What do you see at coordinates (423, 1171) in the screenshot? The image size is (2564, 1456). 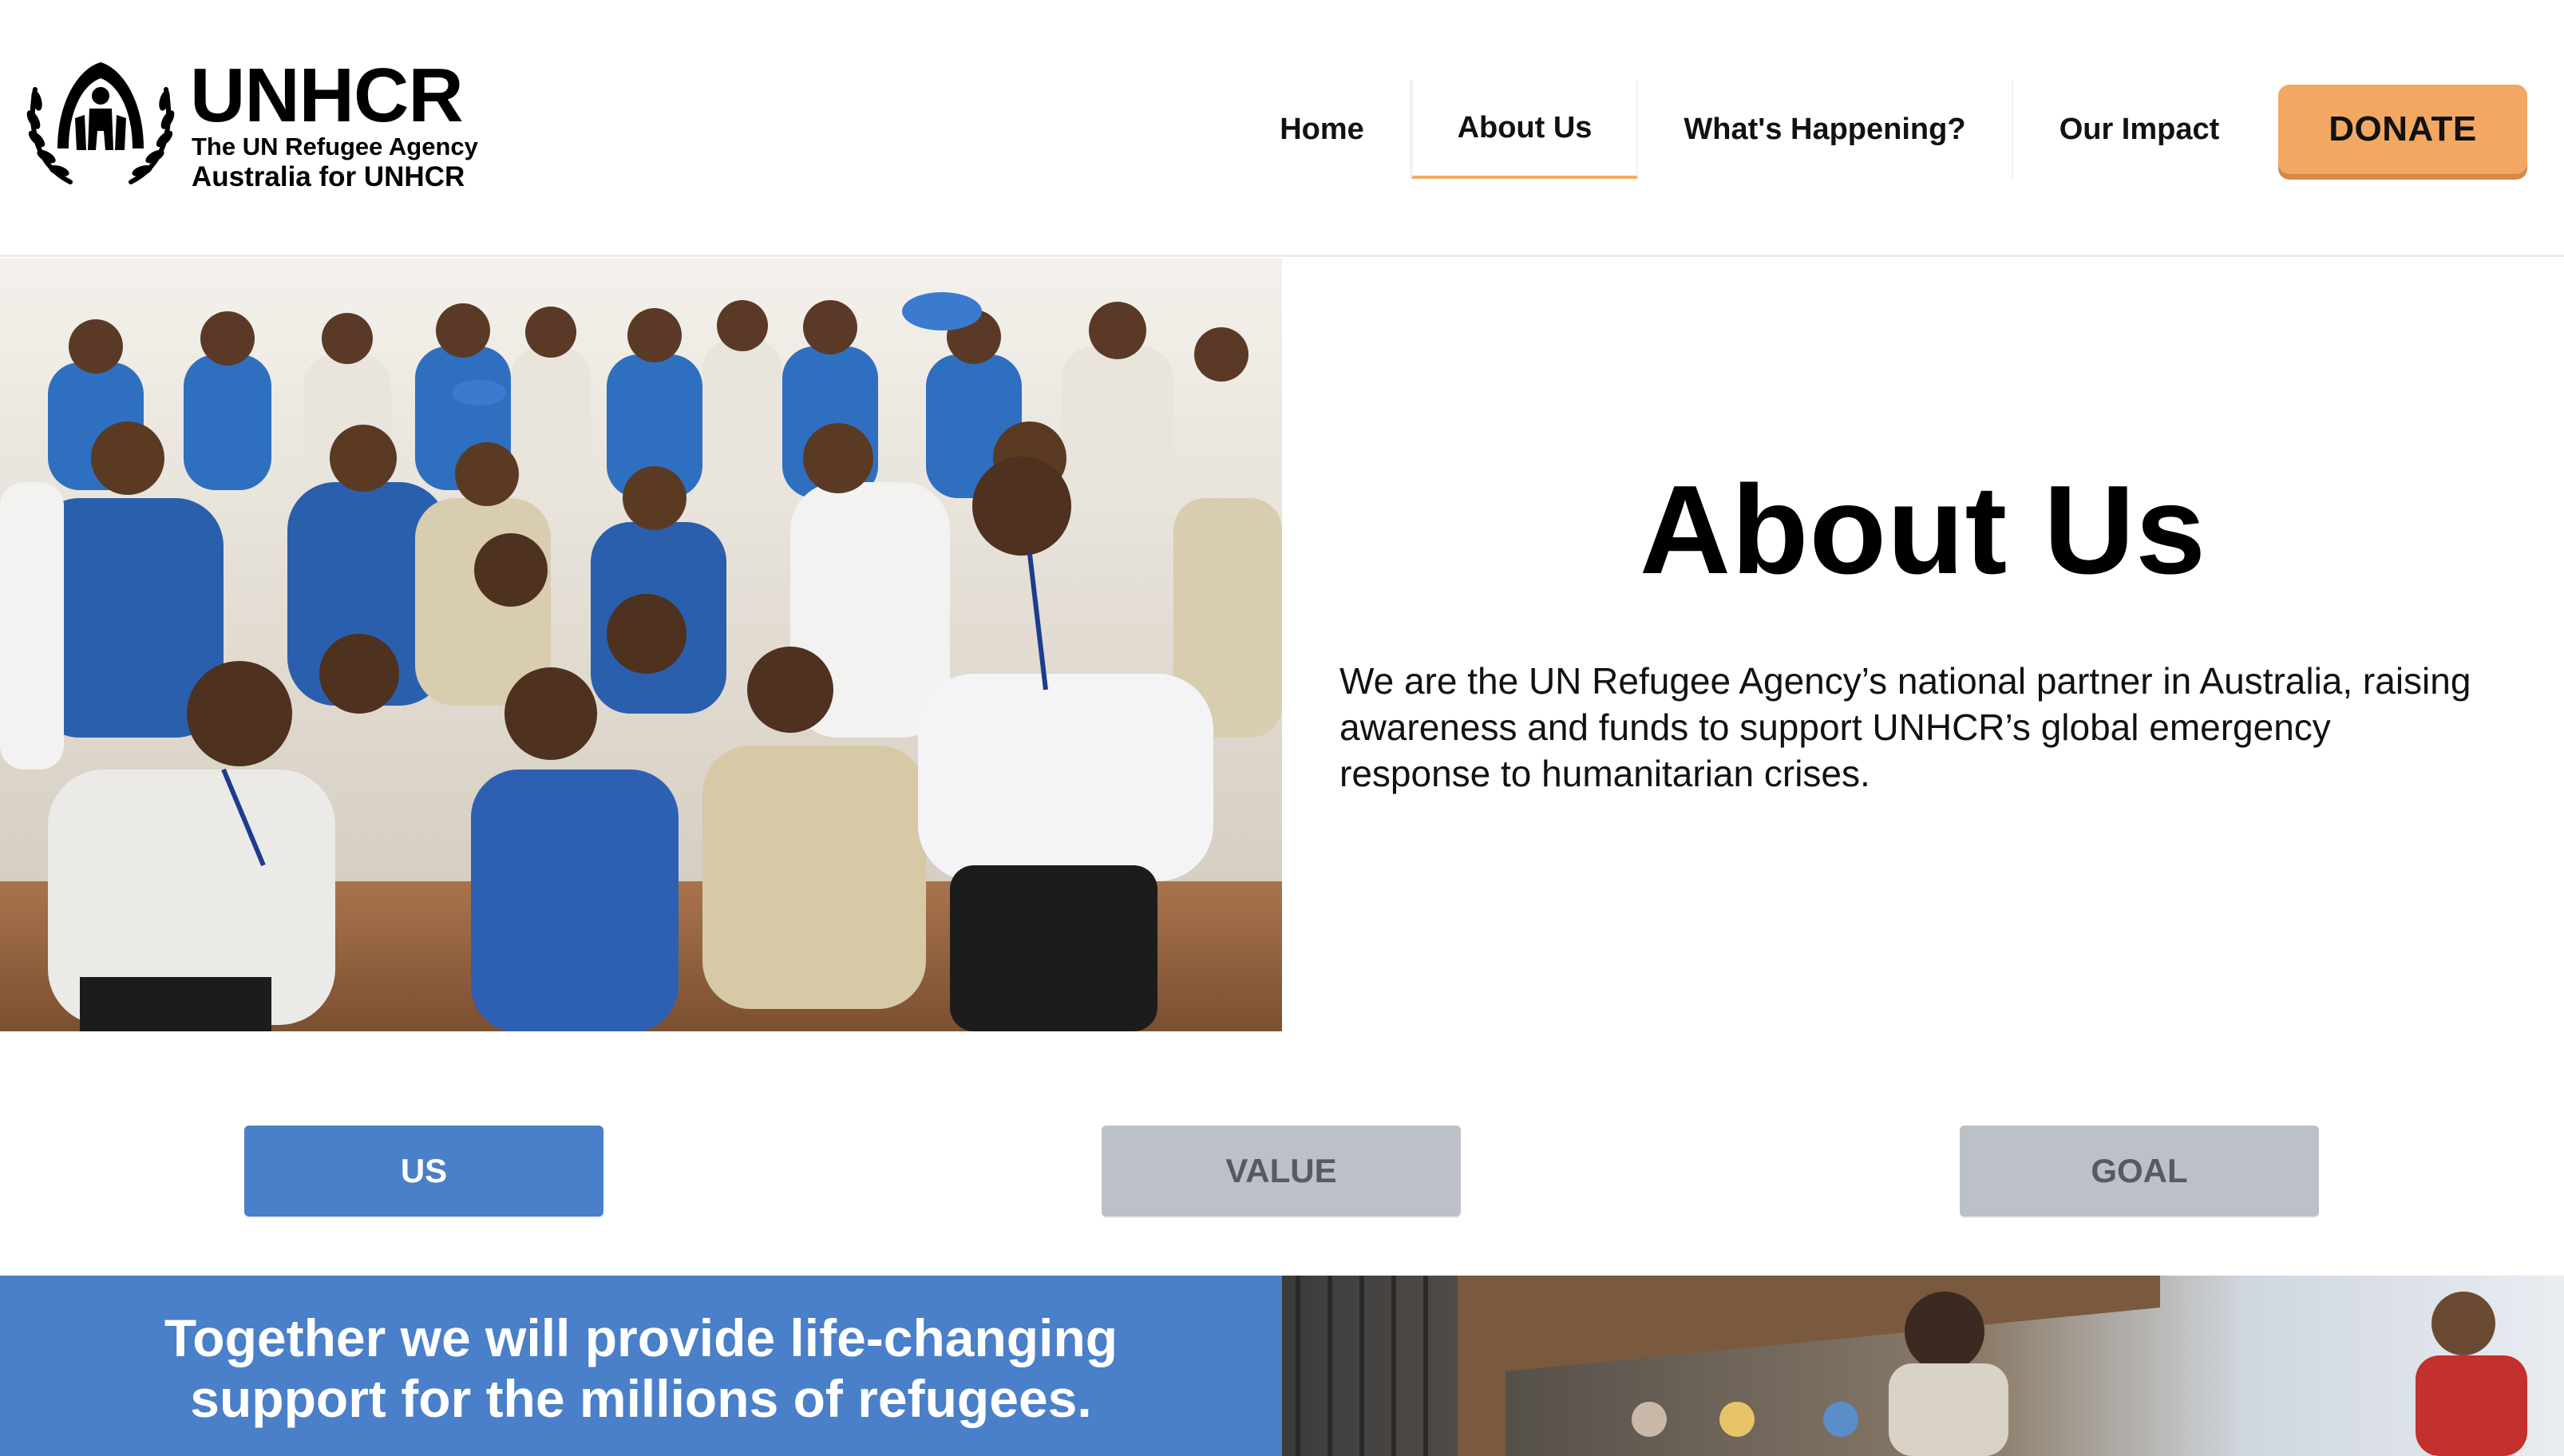 I see `tab-us: US` at bounding box center [423, 1171].